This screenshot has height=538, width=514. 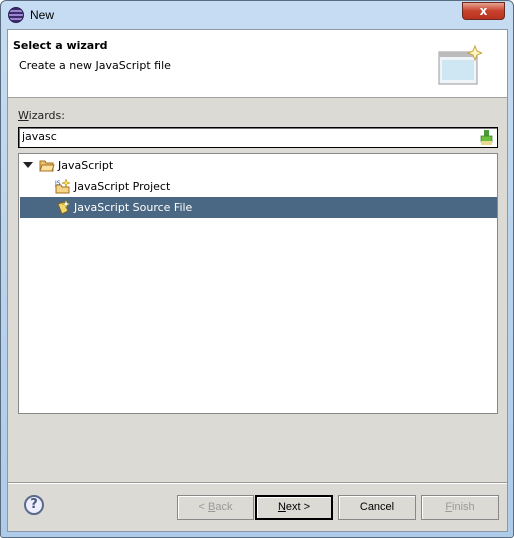 What do you see at coordinates (64, 207) in the screenshot?
I see `javascript-file-icon` at bounding box center [64, 207].